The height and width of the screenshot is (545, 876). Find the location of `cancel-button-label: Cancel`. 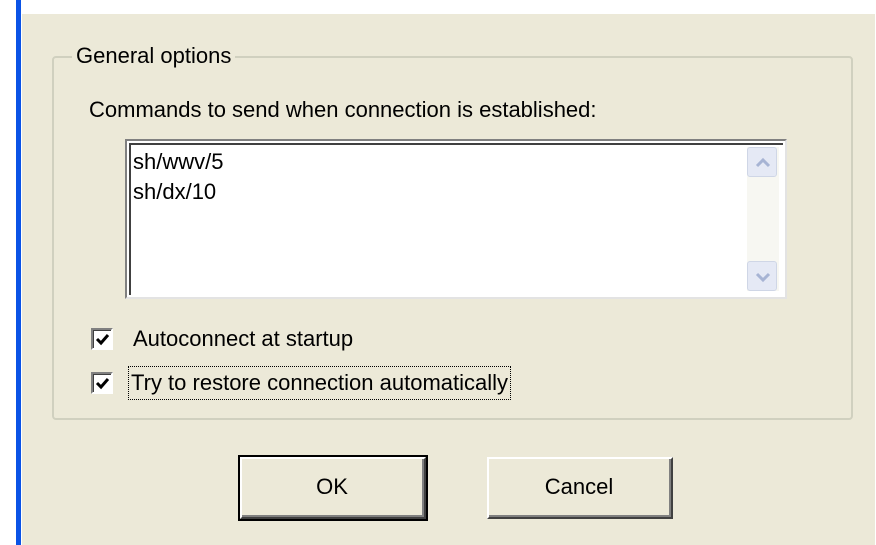

cancel-button-label: Cancel is located at coordinates (580, 488).